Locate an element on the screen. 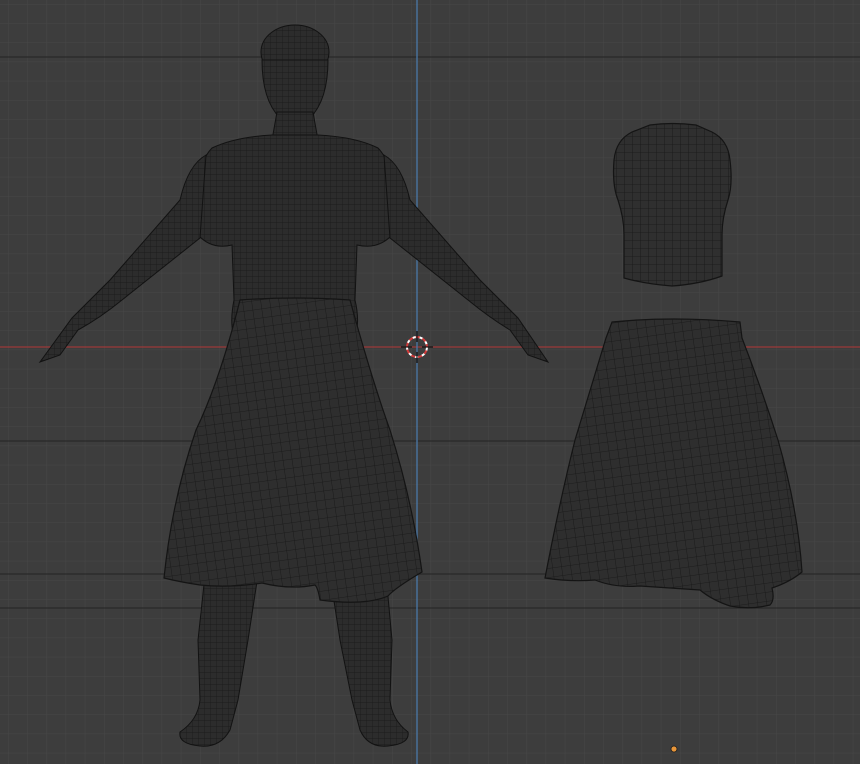 The height and width of the screenshot is (764, 860). object-origin-icon is located at coordinates (674, 749).